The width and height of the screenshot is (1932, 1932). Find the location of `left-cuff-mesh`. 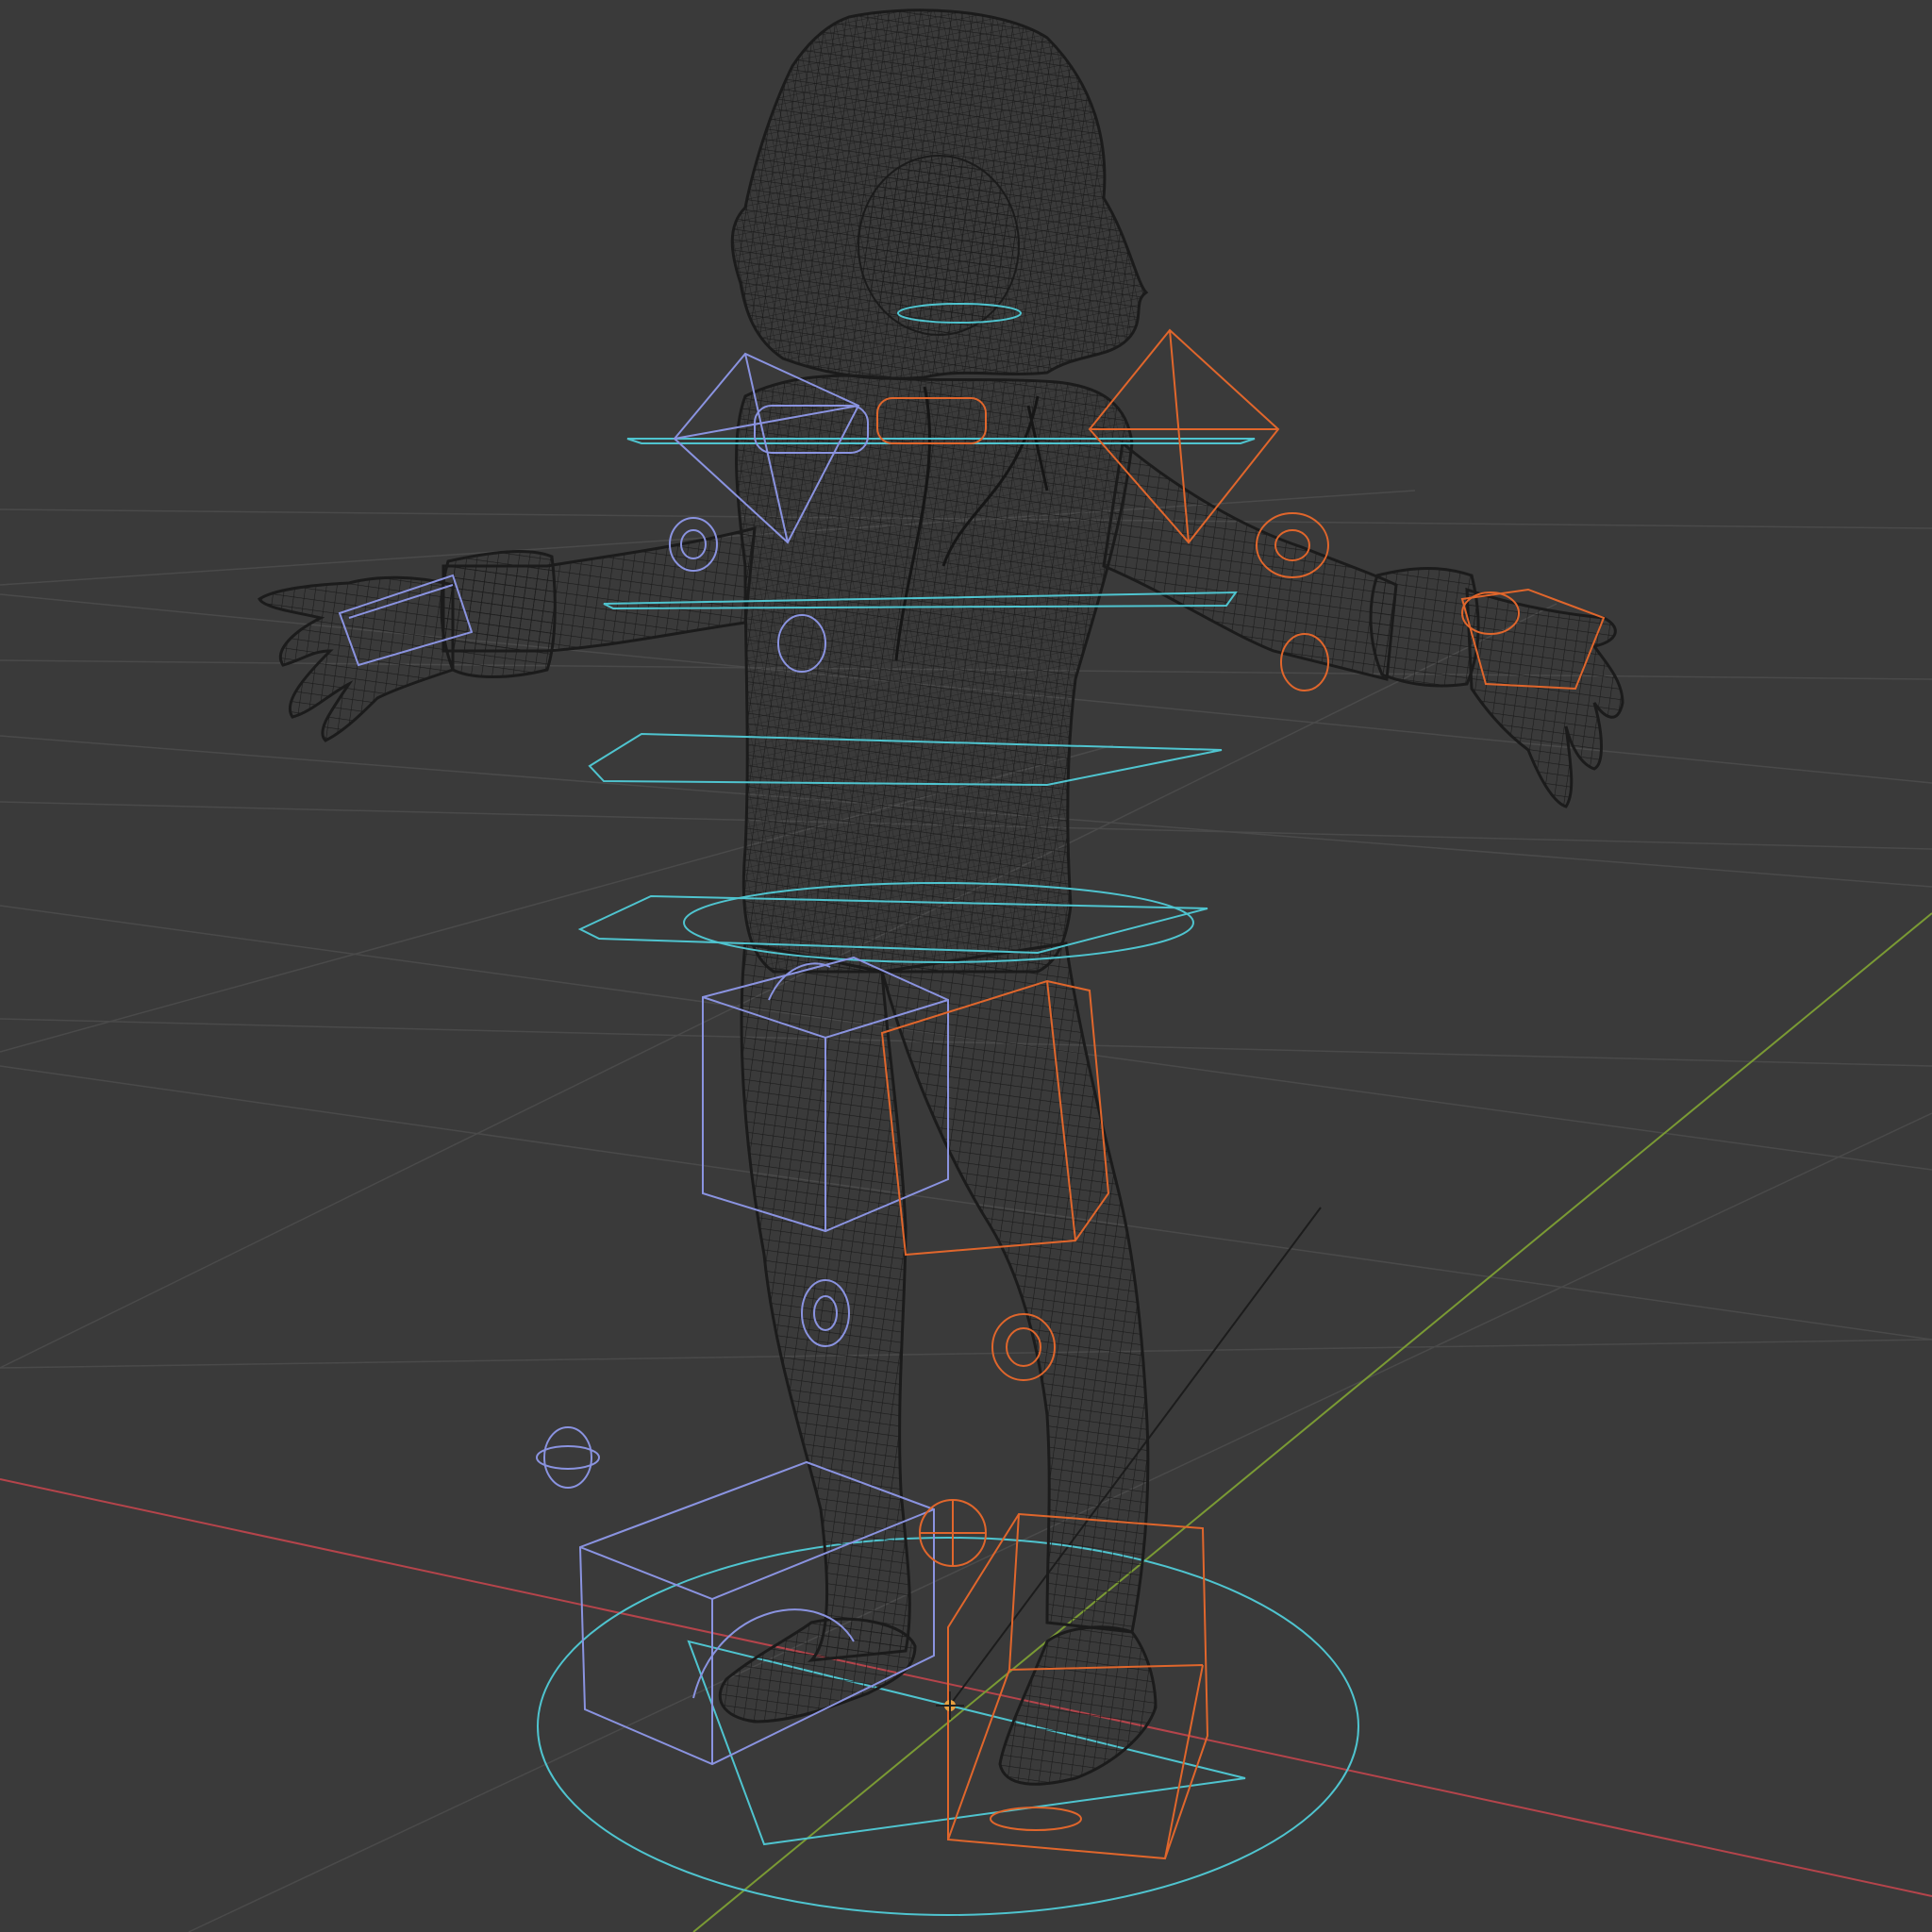

left-cuff-mesh is located at coordinates (499, 614).